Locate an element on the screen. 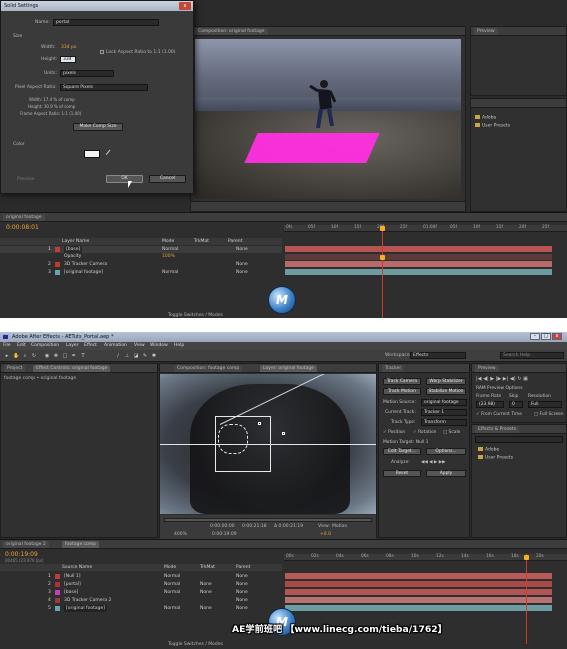 The image size is (567, 649). layer-row: 2 [portal] Normal None None is located at coordinates (141, 584).